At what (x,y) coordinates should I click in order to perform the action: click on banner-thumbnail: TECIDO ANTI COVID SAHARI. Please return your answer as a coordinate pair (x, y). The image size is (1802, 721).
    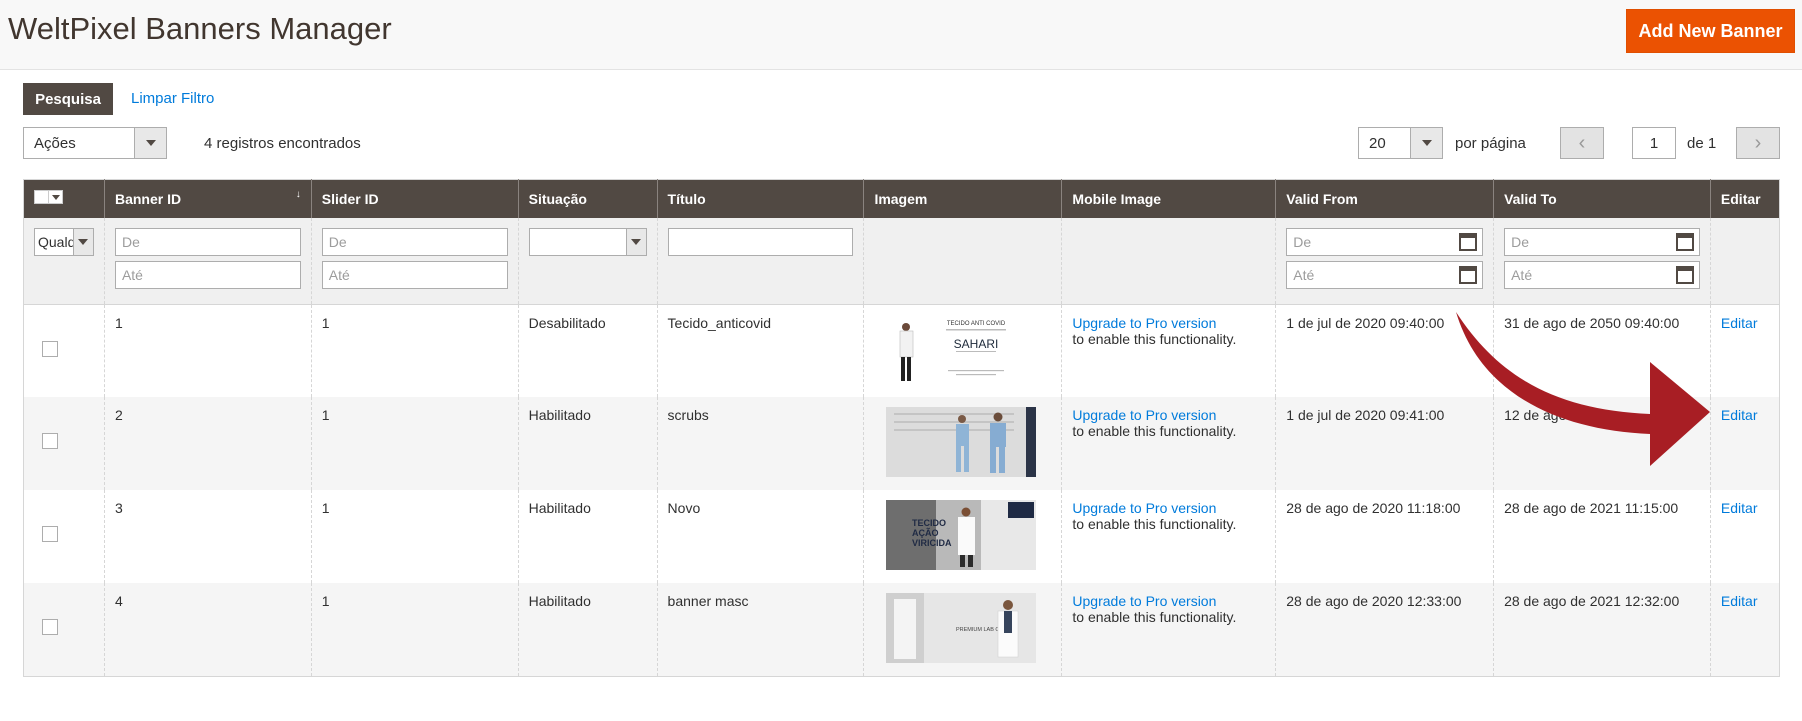
    Looking at the image, I should click on (961, 349).